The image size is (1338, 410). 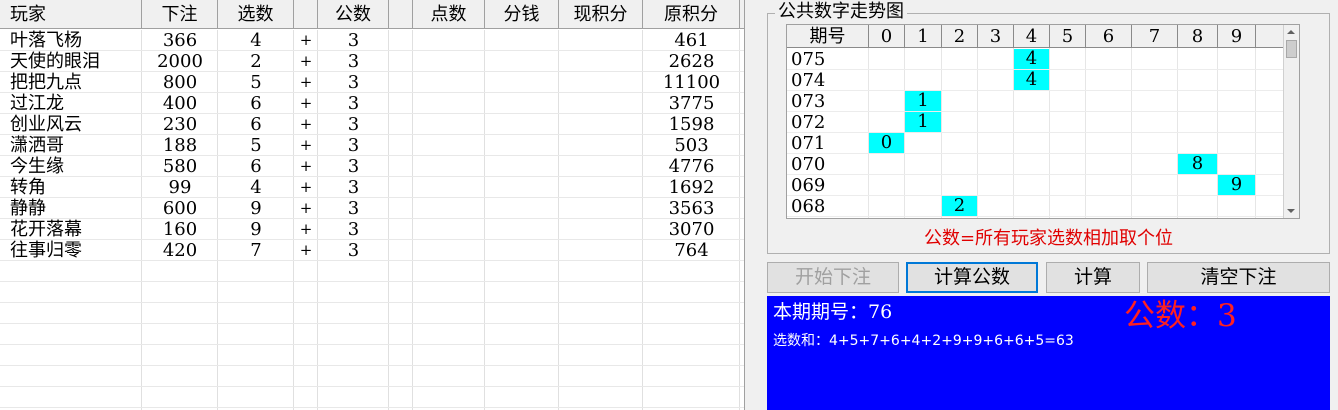 I want to click on cell-original: 1692, so click(x=691, y=187).